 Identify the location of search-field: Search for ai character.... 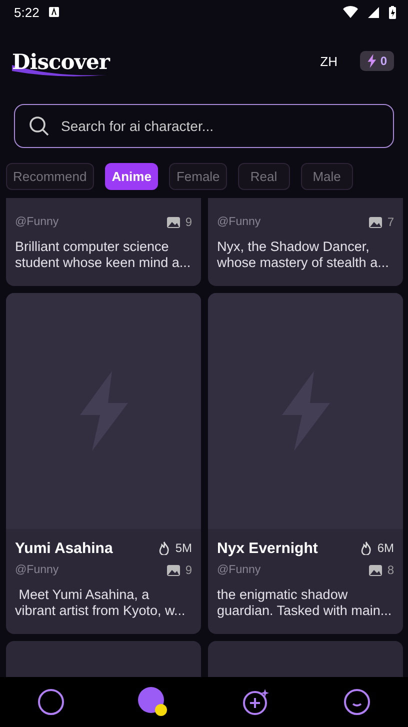
(204, 126).